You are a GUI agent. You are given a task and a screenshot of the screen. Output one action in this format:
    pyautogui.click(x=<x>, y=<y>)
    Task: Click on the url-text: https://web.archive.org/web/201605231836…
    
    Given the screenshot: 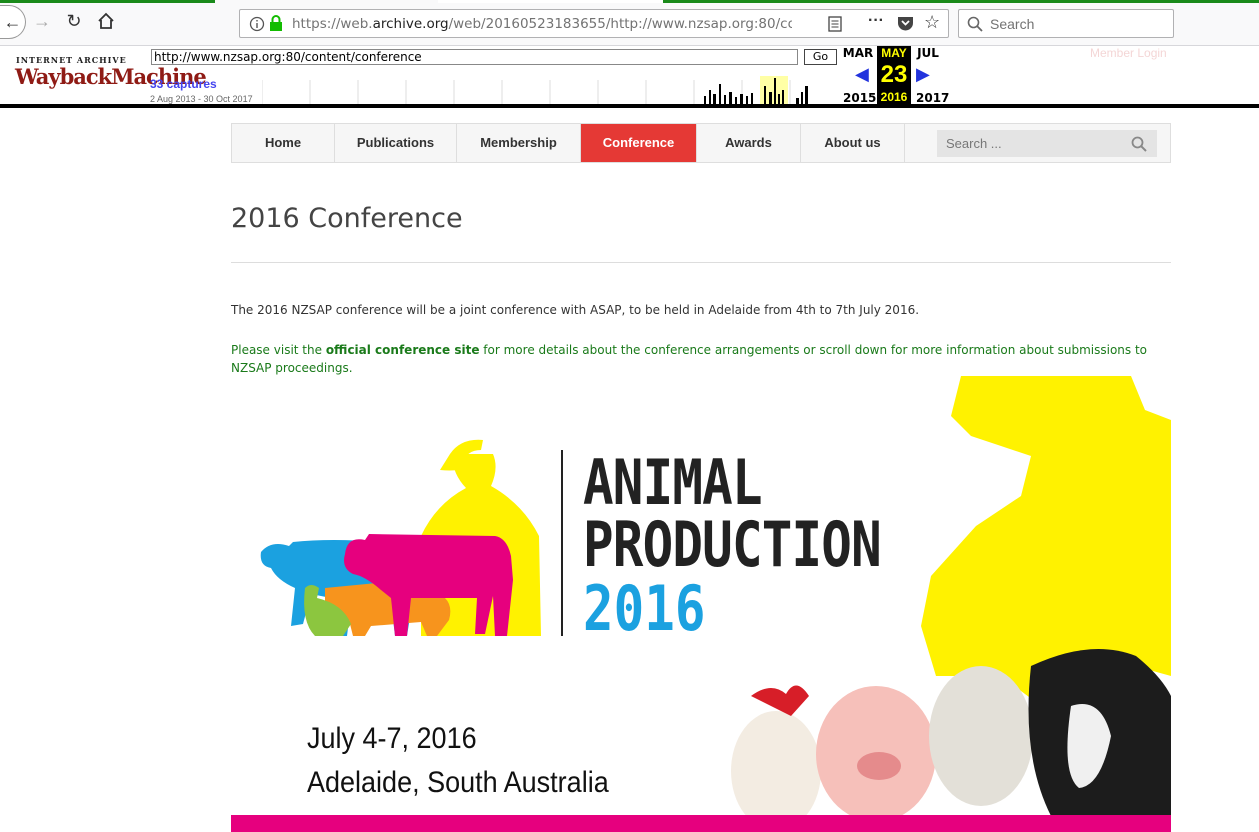 What is the action you would take?
    pyautogui.click(x=542, y=23)
    